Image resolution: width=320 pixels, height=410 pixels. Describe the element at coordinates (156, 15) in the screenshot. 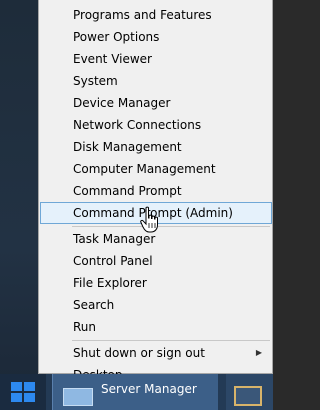

I see `menu-item-programs-and-features: Programs and Features` at that location.